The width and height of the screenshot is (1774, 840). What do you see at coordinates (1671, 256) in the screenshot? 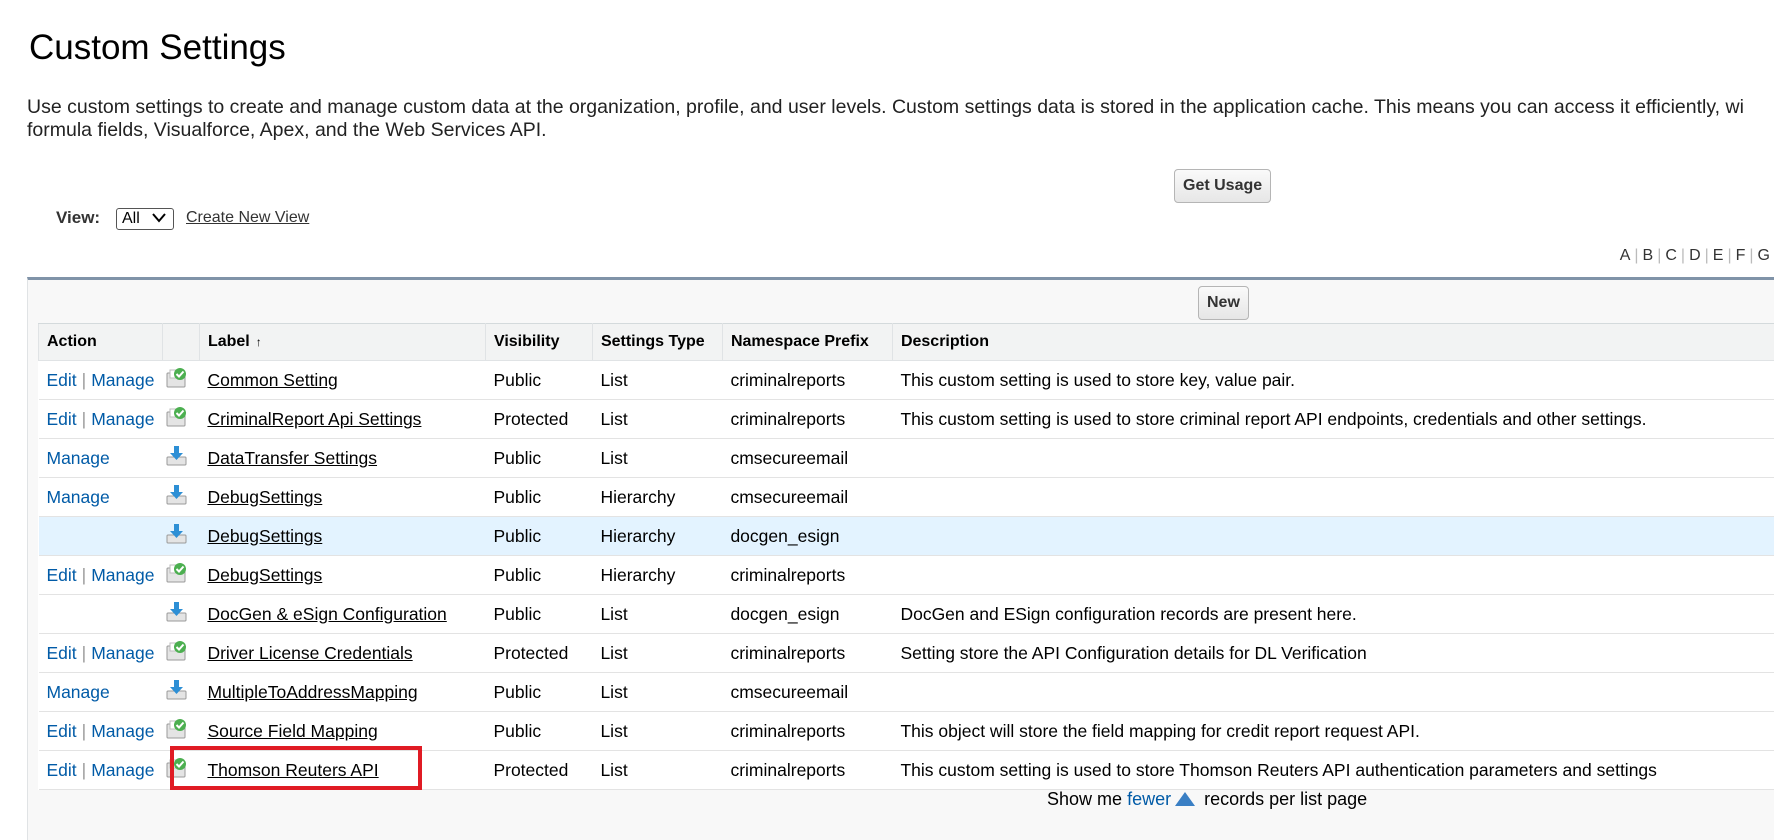
I see `alpha-filter-c: C` at bounding box center [1671, 256].